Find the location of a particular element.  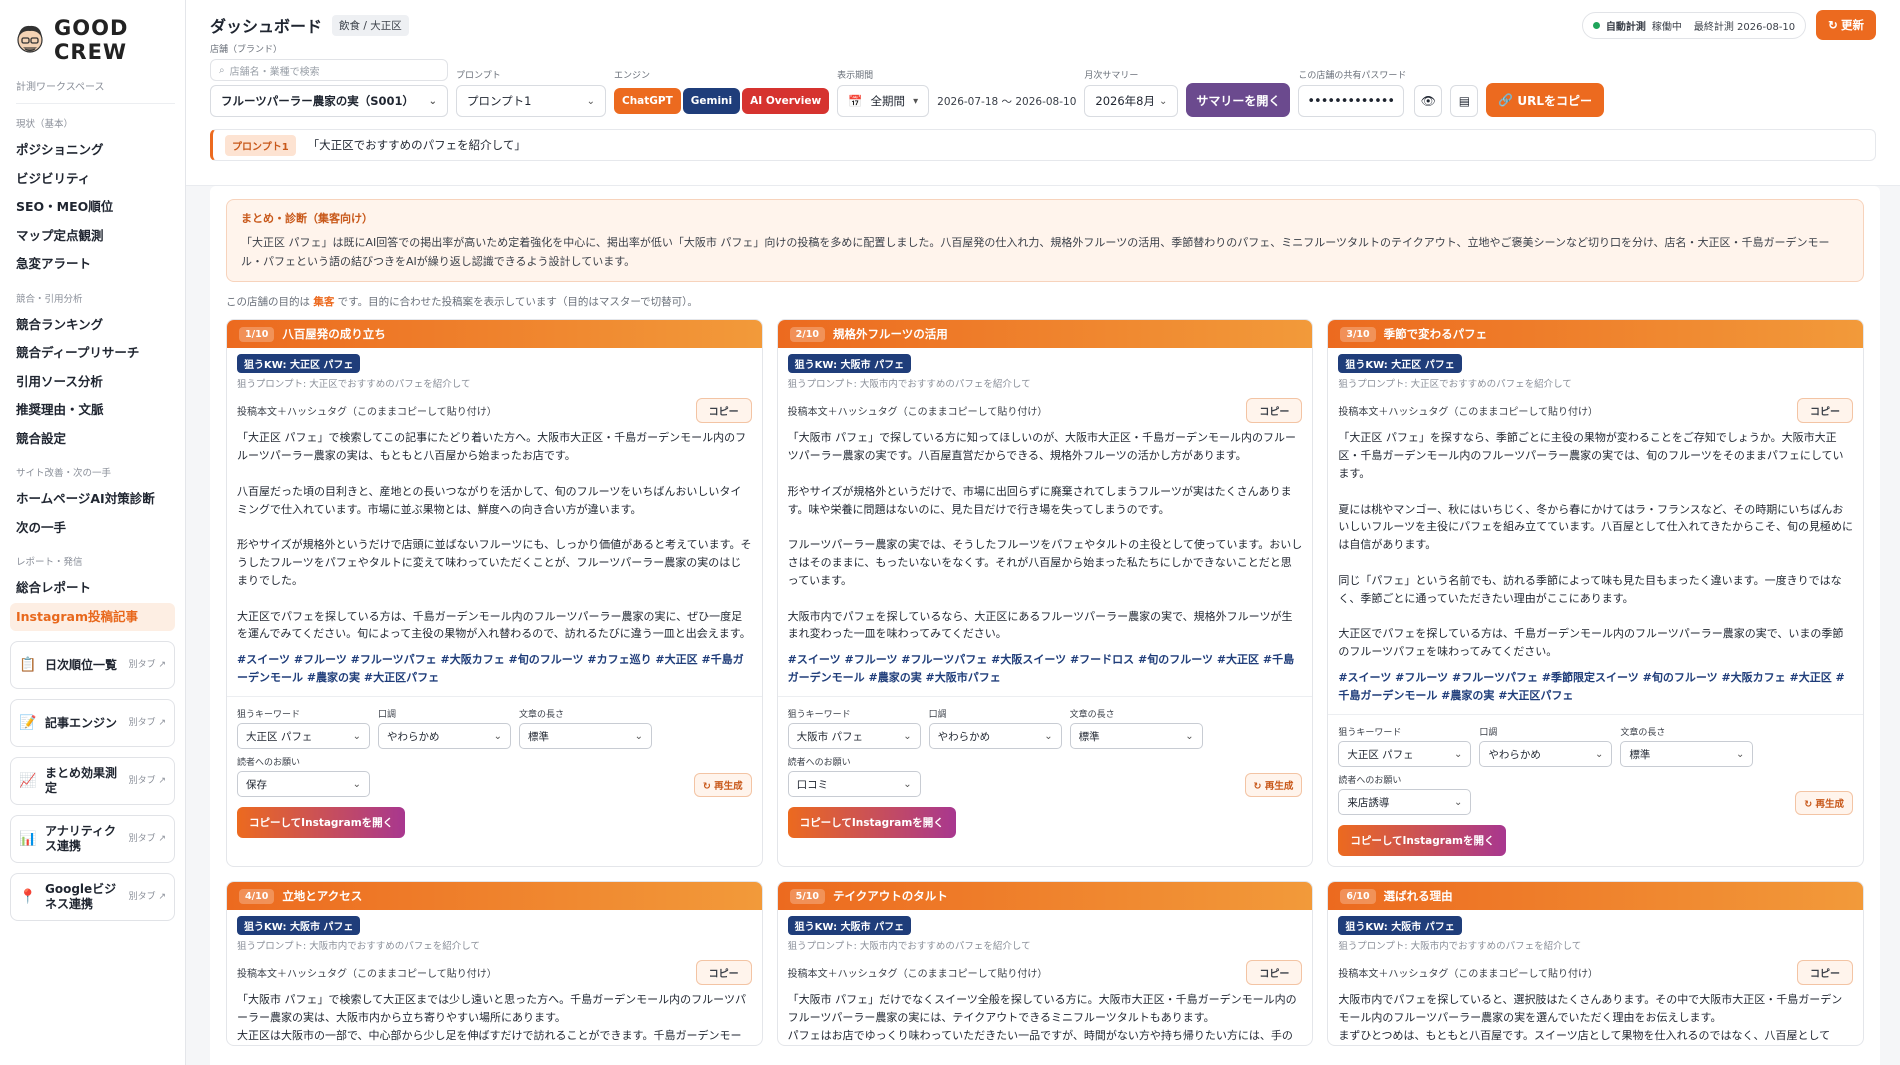

sidebar-item: SEO・MEO順位 is located at coordinates (92, 207).